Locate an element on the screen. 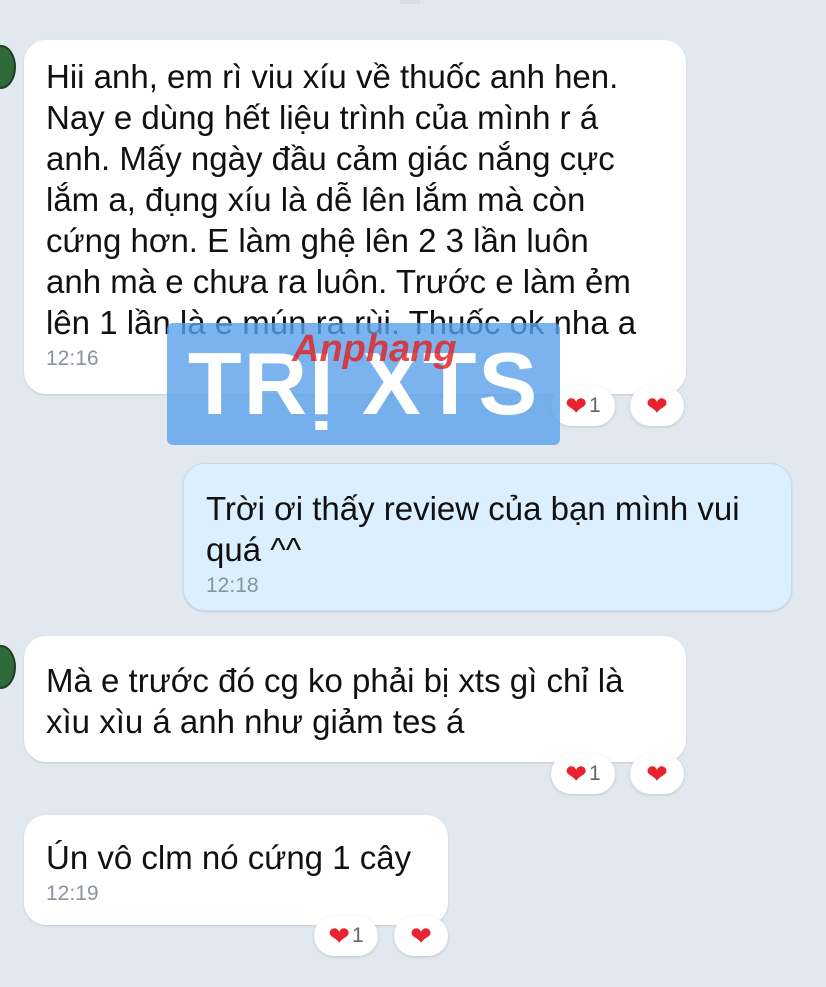  watermark-brand: Anphang is located at coordinates (374, 349).